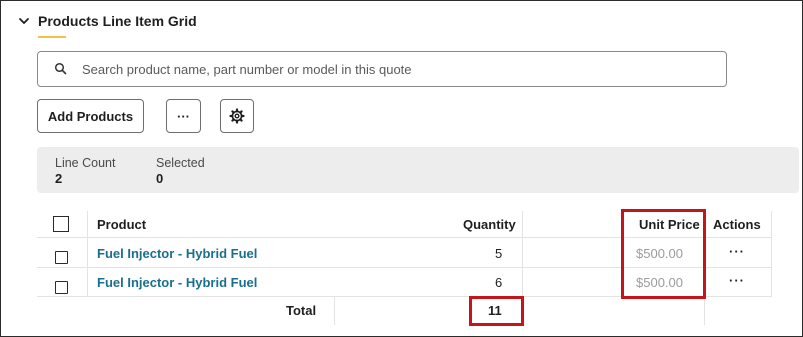  Describe the element at coordinates (498, 253) in the screenshot. I see `quantity-cell: 5` at that location.